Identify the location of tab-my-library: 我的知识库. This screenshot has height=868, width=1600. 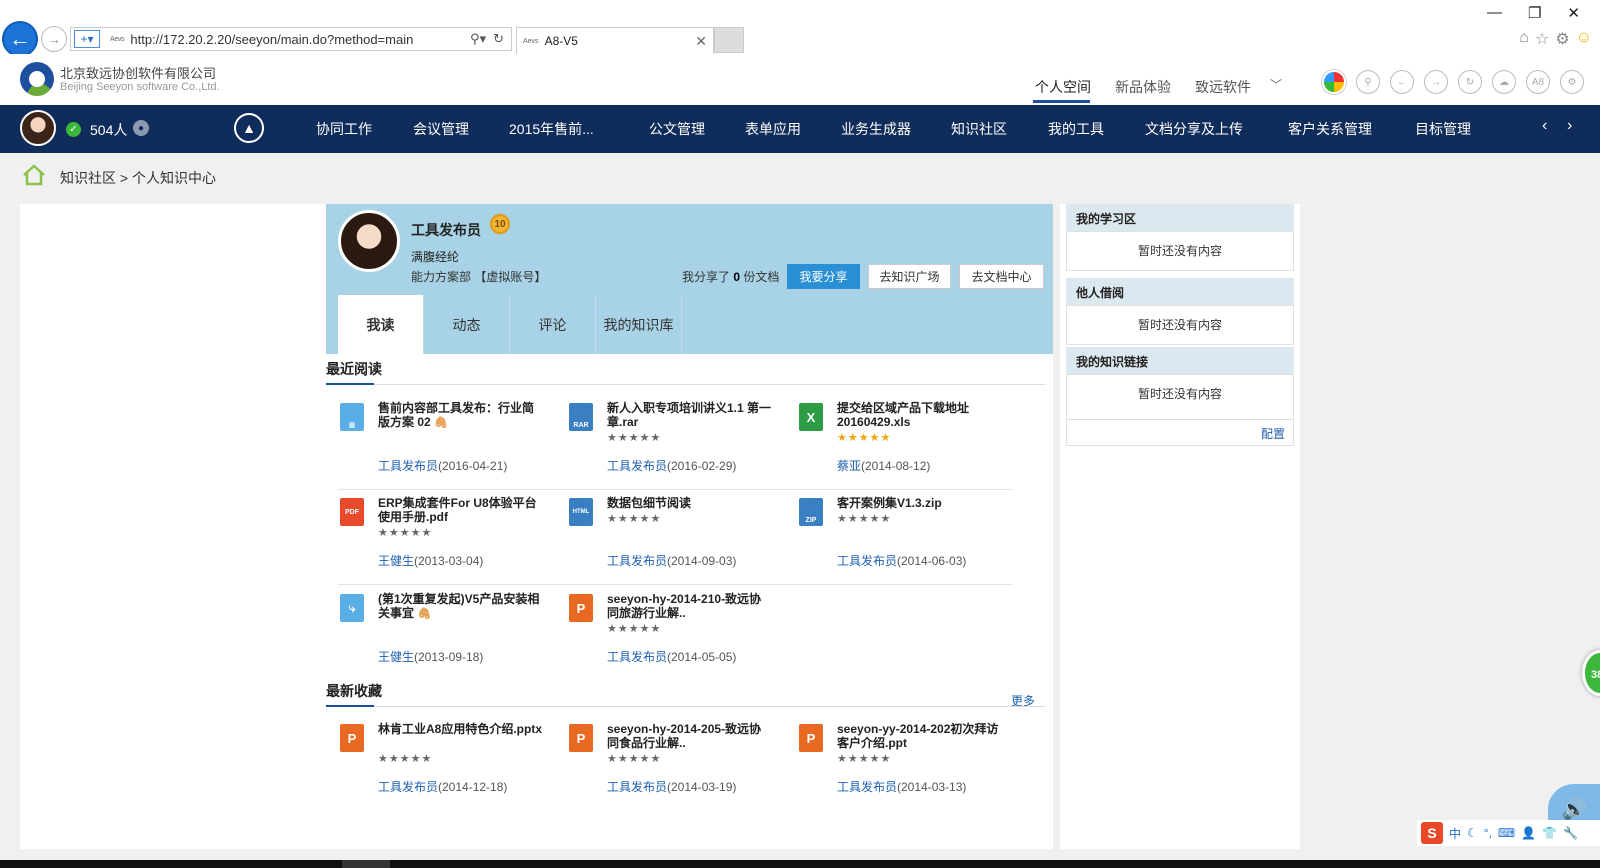
(639, 324).